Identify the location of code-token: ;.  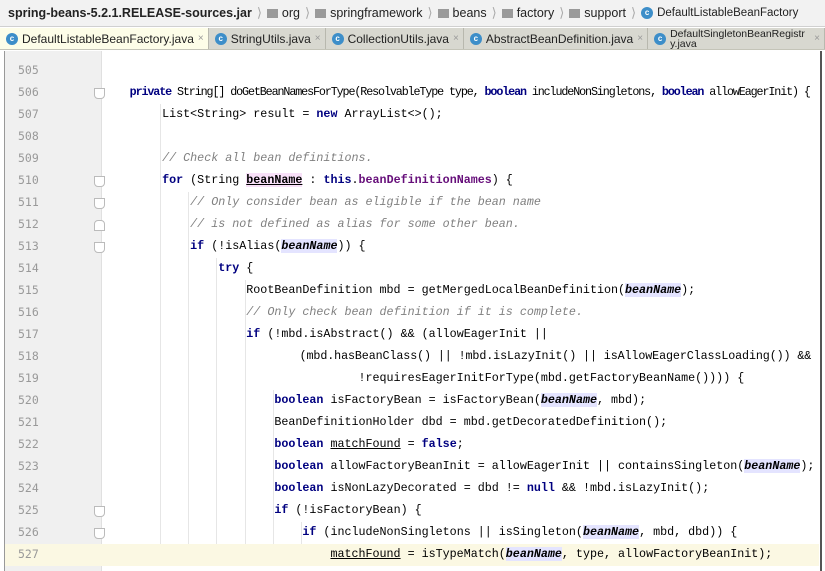
(460, 444).